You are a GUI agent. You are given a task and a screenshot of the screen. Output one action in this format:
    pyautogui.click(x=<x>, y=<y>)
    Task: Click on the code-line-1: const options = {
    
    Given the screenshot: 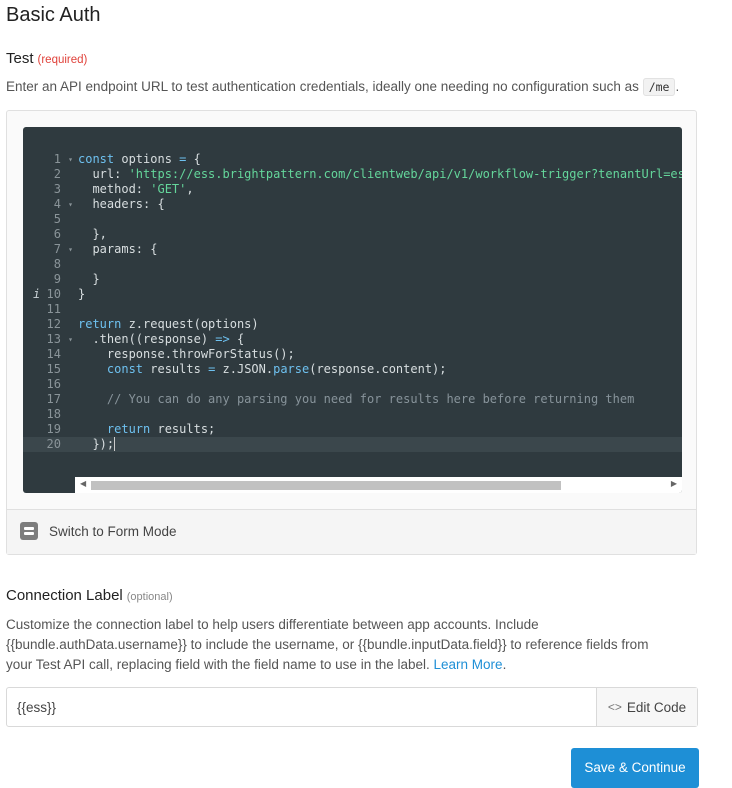 What is the action you would take?
    pyautogui.click(x=379, y=159)
    